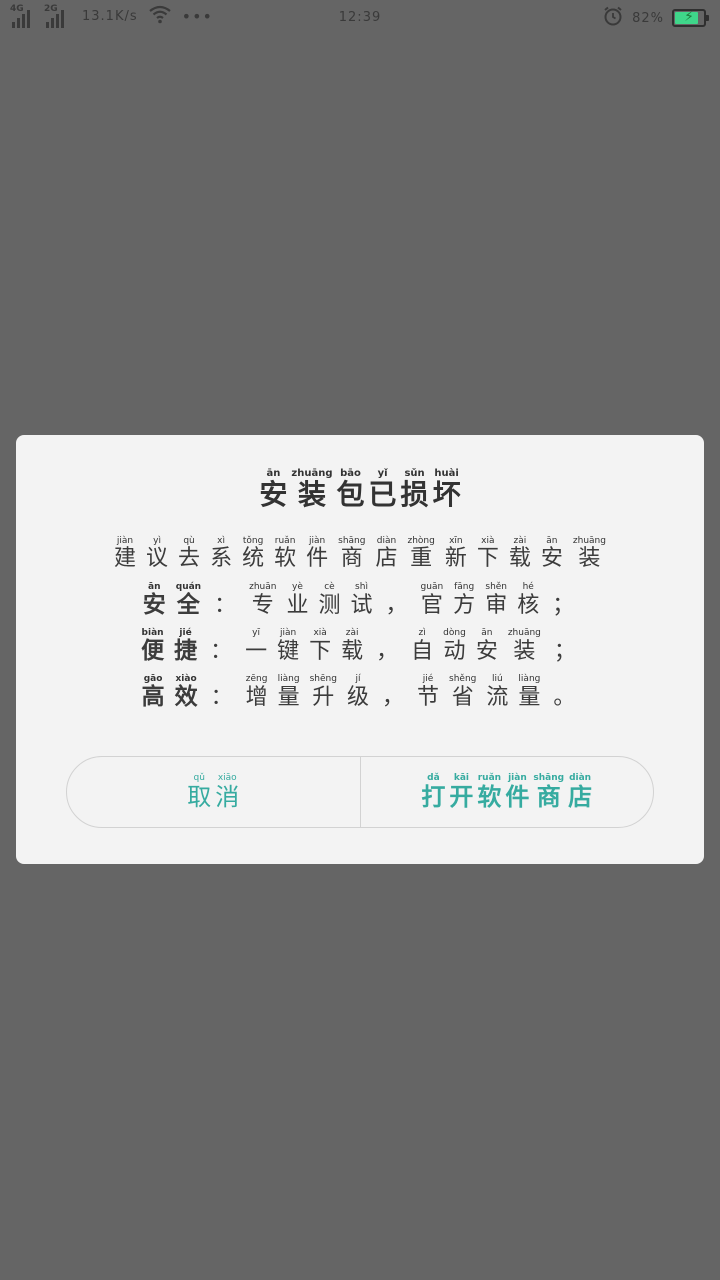 The height and width of the screenshot is (1280, 720). Describe the element at coordinates (285, 558) in the screenshot. I see `hanzi: 软` at that location.